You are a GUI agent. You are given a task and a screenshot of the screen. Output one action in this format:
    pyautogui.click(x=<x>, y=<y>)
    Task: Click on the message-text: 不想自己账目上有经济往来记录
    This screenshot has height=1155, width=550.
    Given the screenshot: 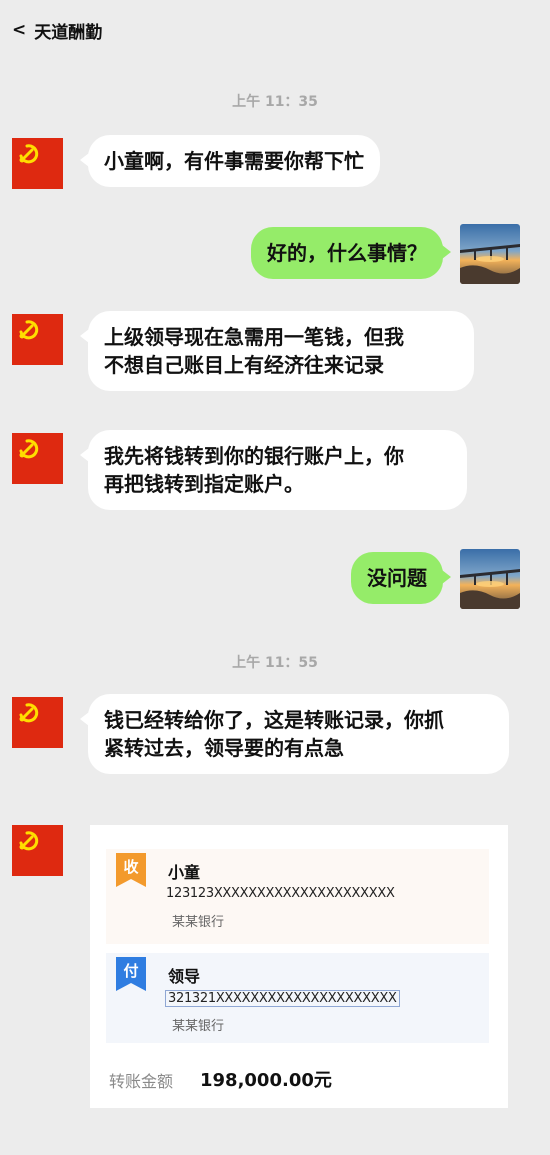 What is the action you would take?
    pyautogui.click(x=244, y=365)
    